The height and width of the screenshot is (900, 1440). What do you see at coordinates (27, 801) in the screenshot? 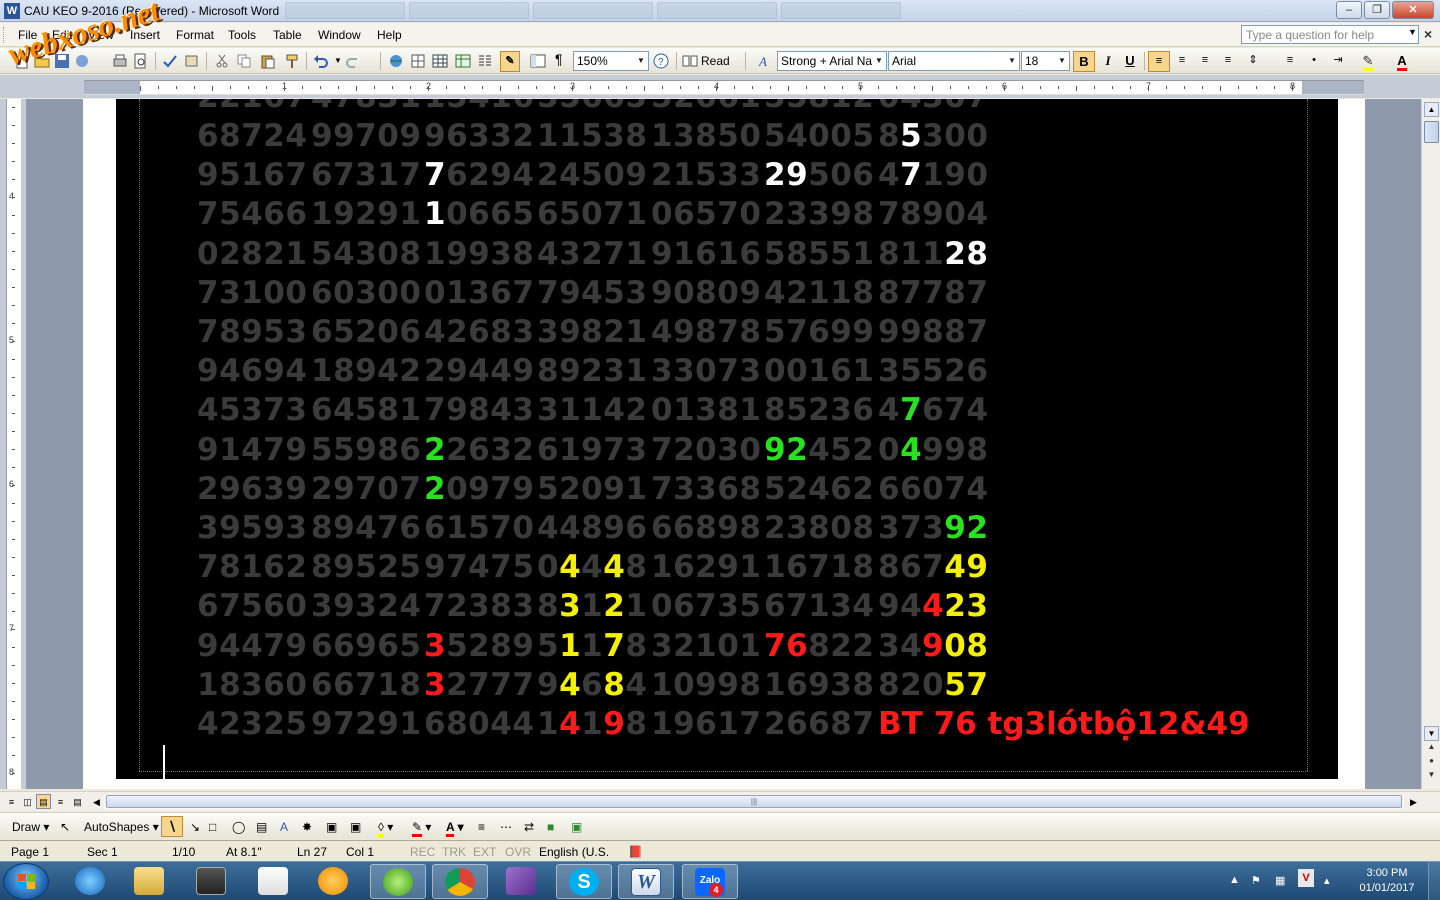
I see `web-layout-icon: ◫` at bounding box center [27, 801].